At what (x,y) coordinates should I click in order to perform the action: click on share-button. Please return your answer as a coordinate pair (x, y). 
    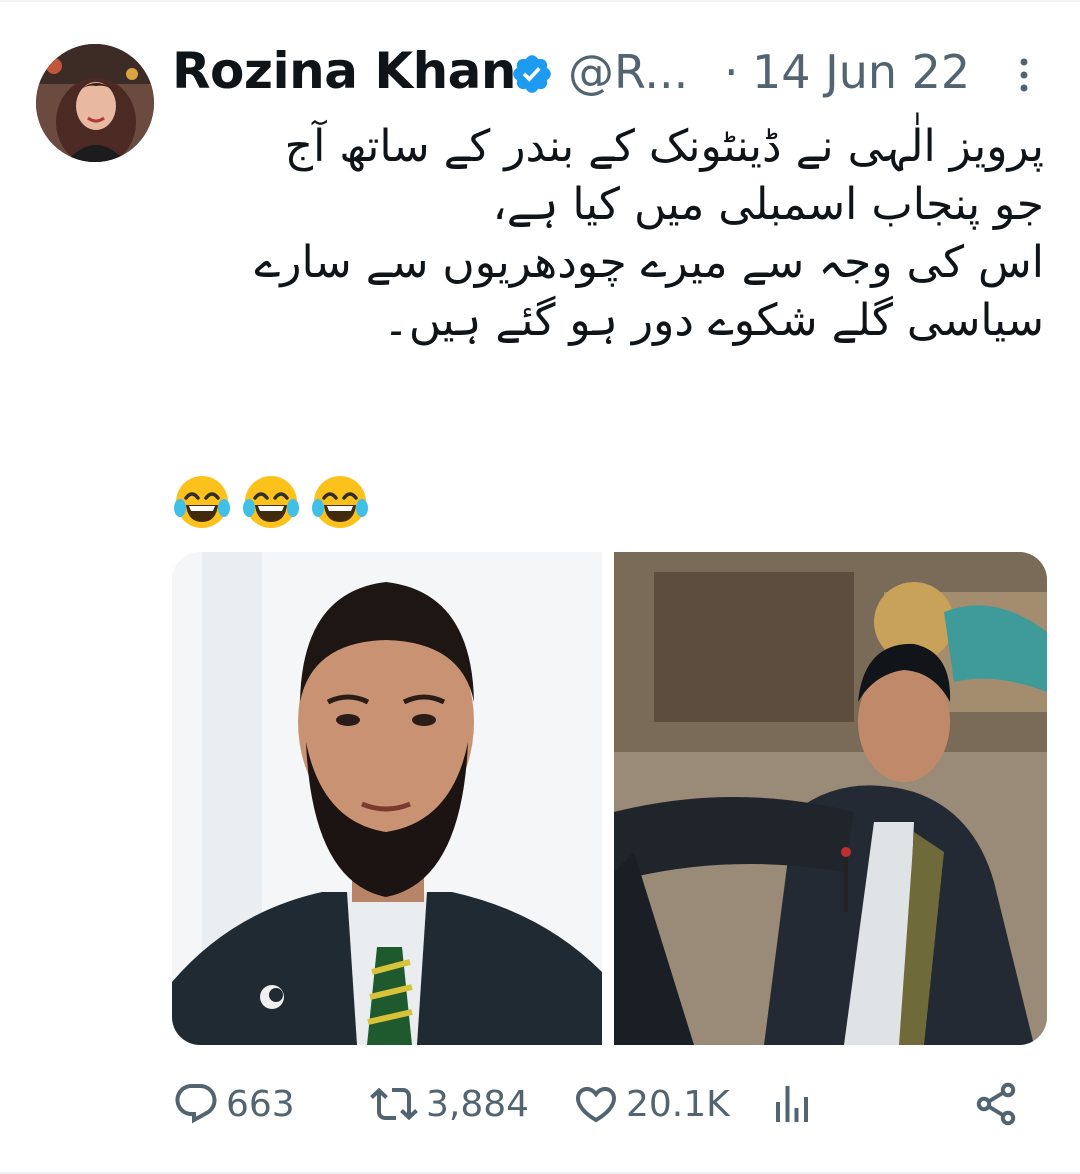
    Looking at the image, I should click on (999, 1104).